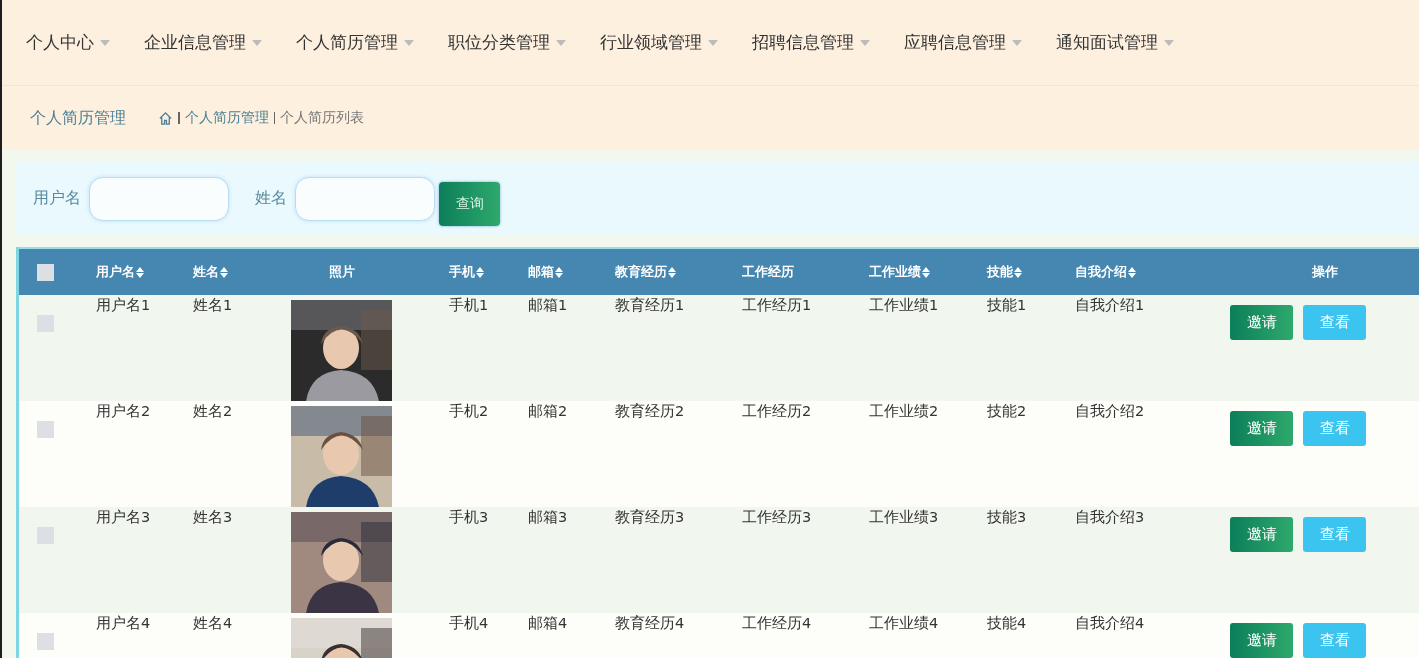 This screenshot has height=658, width=1419. I want to click on table-cell-text: 工作业绩1, so click(904, 304).